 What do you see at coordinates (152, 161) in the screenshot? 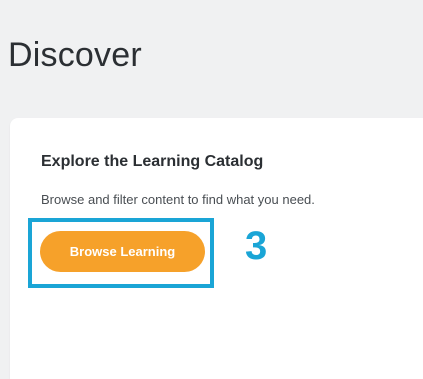
I see `card-title: Explore the Learning Catalog` at bounding box center [152, 161].